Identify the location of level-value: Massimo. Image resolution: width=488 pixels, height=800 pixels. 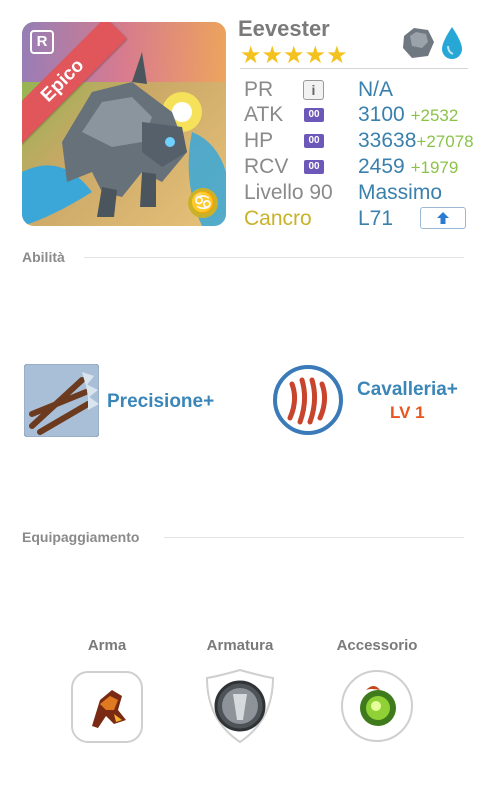
(400, 192).